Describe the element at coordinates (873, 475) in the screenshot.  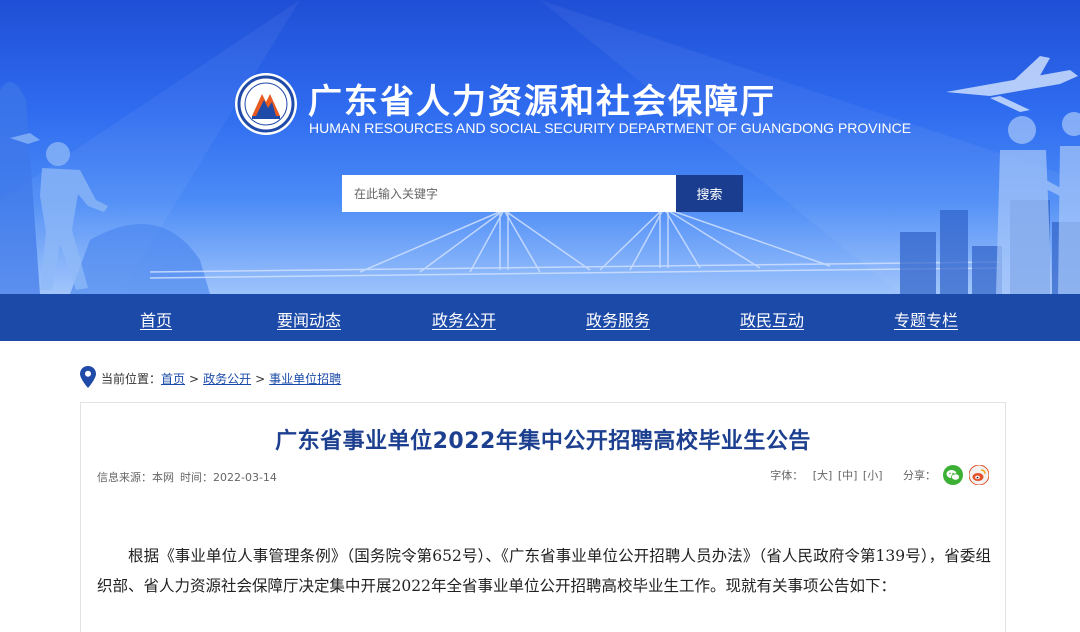
I see `font-size-small-button: [小]` at that location.